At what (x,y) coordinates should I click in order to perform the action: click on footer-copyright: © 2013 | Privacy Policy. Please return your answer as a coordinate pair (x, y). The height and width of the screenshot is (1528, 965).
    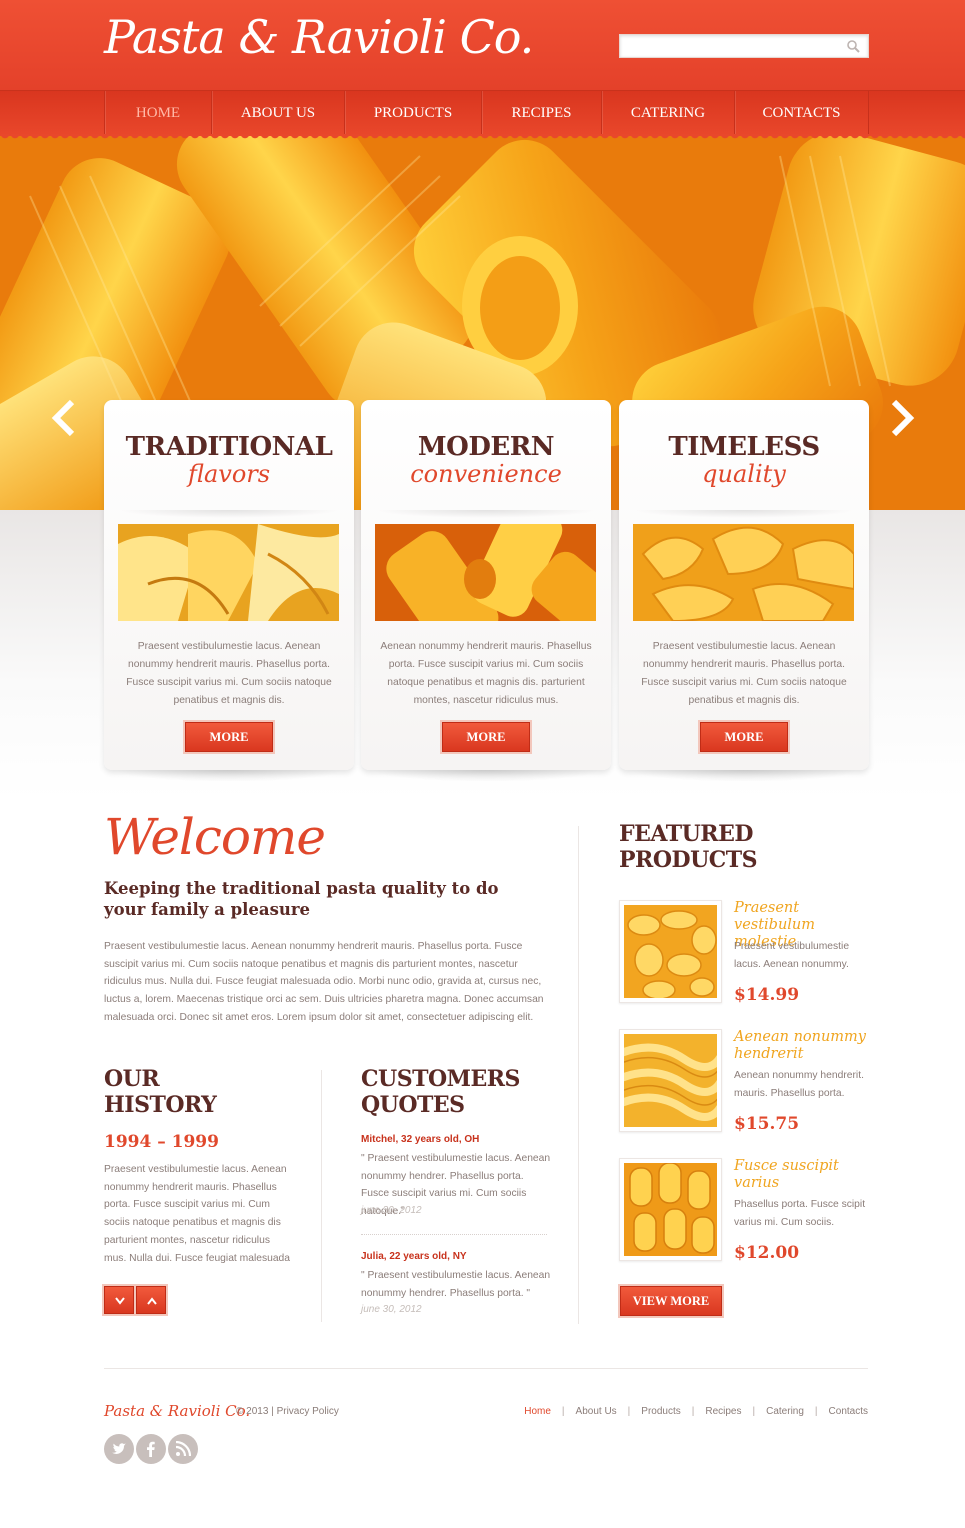
    Looking at the image, I should click on (287, 1411).